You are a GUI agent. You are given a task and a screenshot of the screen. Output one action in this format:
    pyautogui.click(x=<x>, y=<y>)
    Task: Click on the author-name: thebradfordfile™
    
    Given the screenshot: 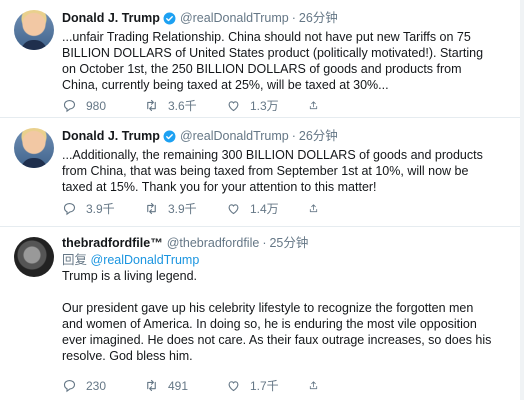 What is the action you would take?
    pyautogui.click(x=112, y=243)
    